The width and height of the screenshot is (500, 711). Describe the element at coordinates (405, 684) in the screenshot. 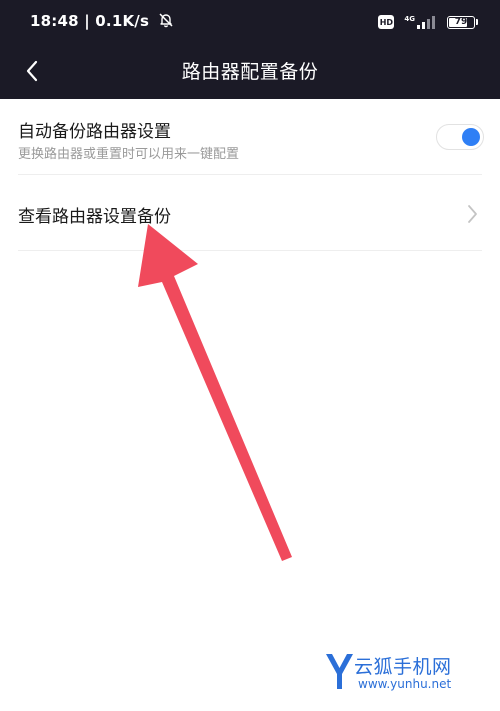

I see `watermark-url: www.yunhu.net` at that location.